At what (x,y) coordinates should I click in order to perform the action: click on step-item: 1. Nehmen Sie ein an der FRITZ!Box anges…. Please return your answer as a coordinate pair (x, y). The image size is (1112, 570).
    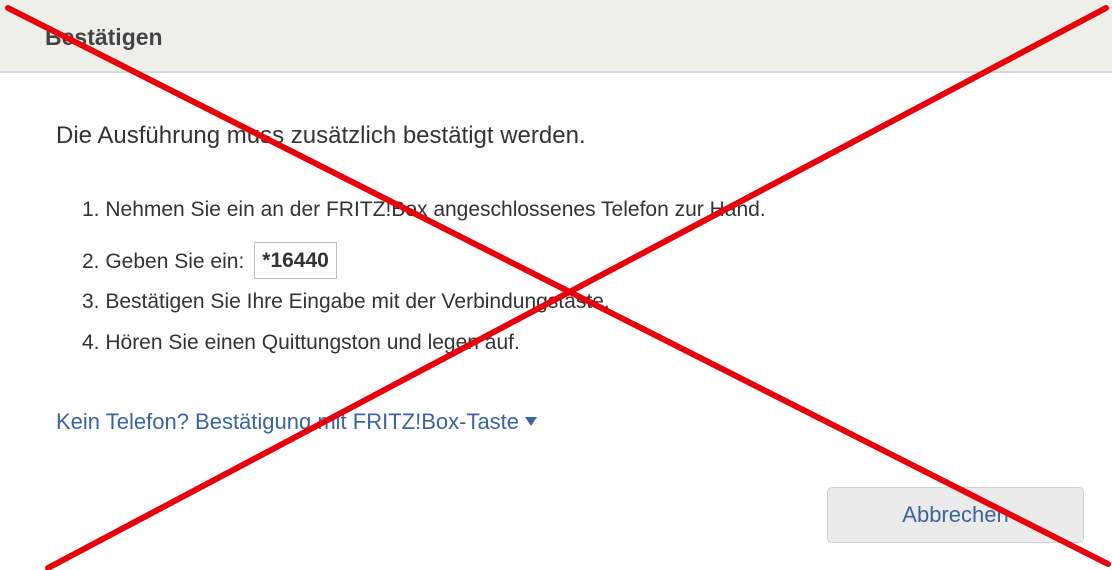
    Looking at the image, I should click on (424, 209).